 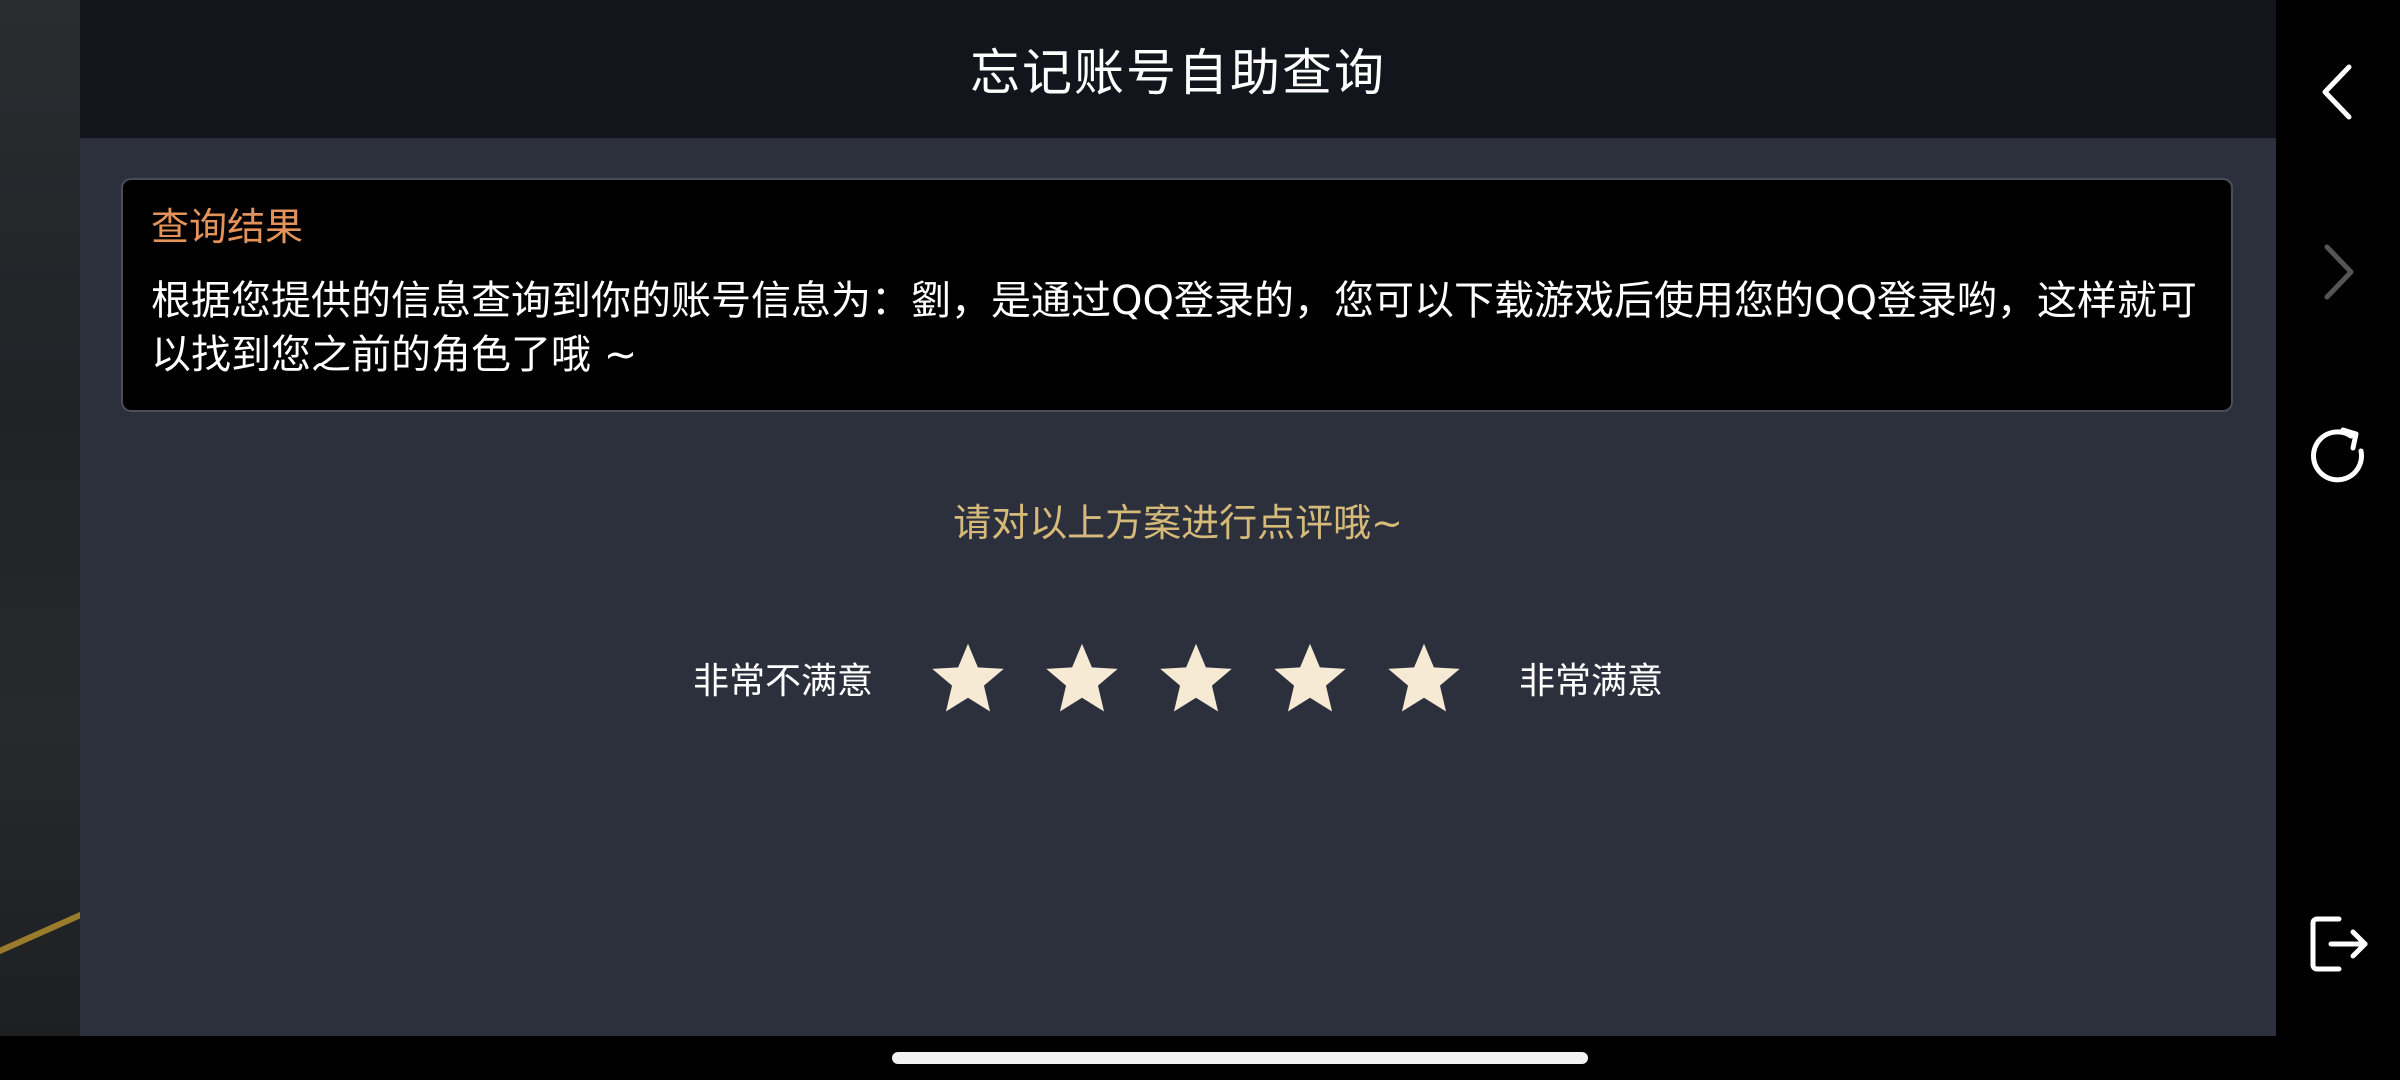 I want to click on exit-button, so click(x=2338, y=944).